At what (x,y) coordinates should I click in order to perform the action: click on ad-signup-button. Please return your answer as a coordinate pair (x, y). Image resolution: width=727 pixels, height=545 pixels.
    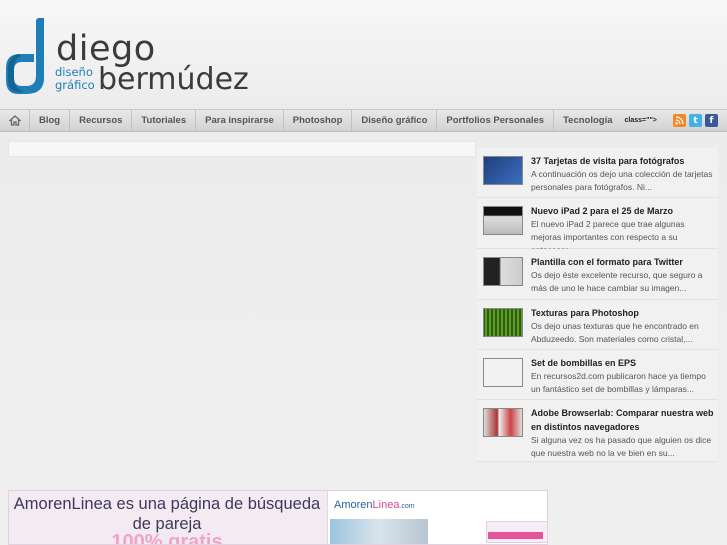
    Looking at the image, I should click on (515, 535).